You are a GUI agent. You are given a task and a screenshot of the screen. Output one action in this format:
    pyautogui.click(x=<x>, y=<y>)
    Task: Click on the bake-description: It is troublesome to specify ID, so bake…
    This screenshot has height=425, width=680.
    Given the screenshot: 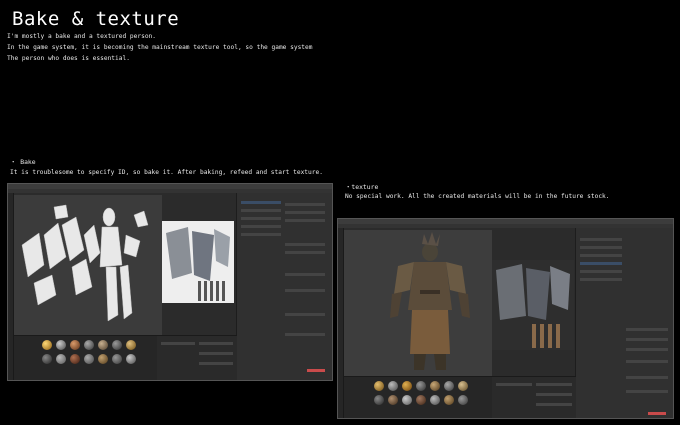 What is the action you would take?
    pyautogui.click(x=166, y=172)
    